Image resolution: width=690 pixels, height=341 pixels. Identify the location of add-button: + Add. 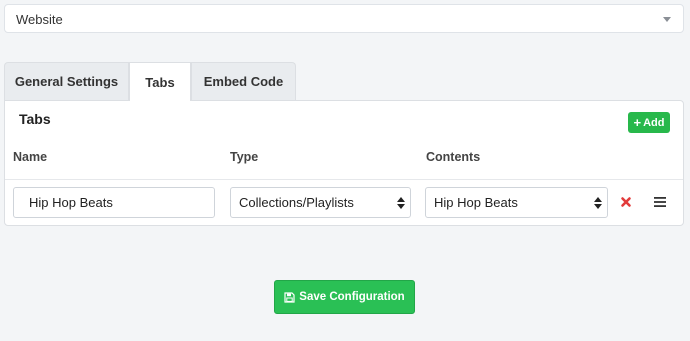
(649, 122).